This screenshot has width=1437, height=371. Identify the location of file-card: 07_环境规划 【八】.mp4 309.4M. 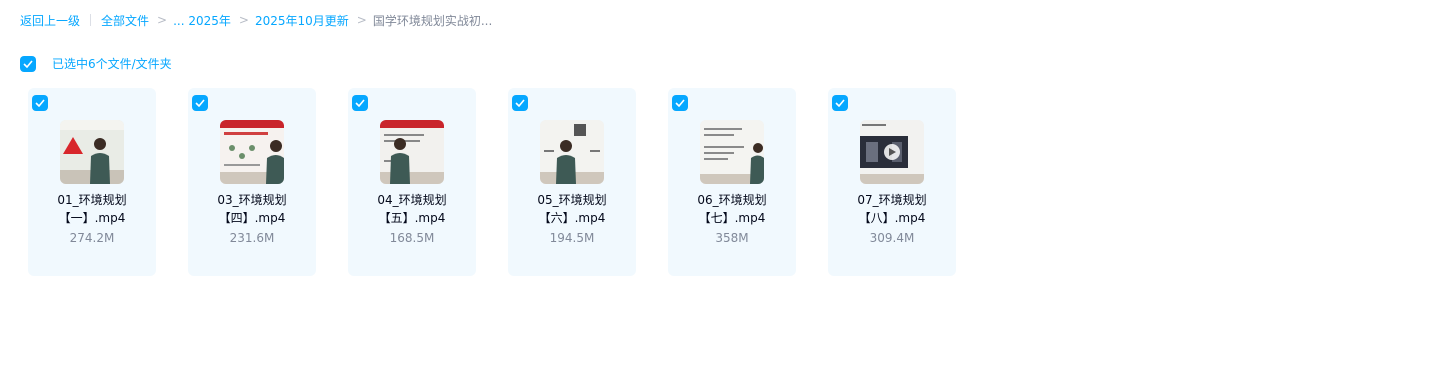
(892, 182).